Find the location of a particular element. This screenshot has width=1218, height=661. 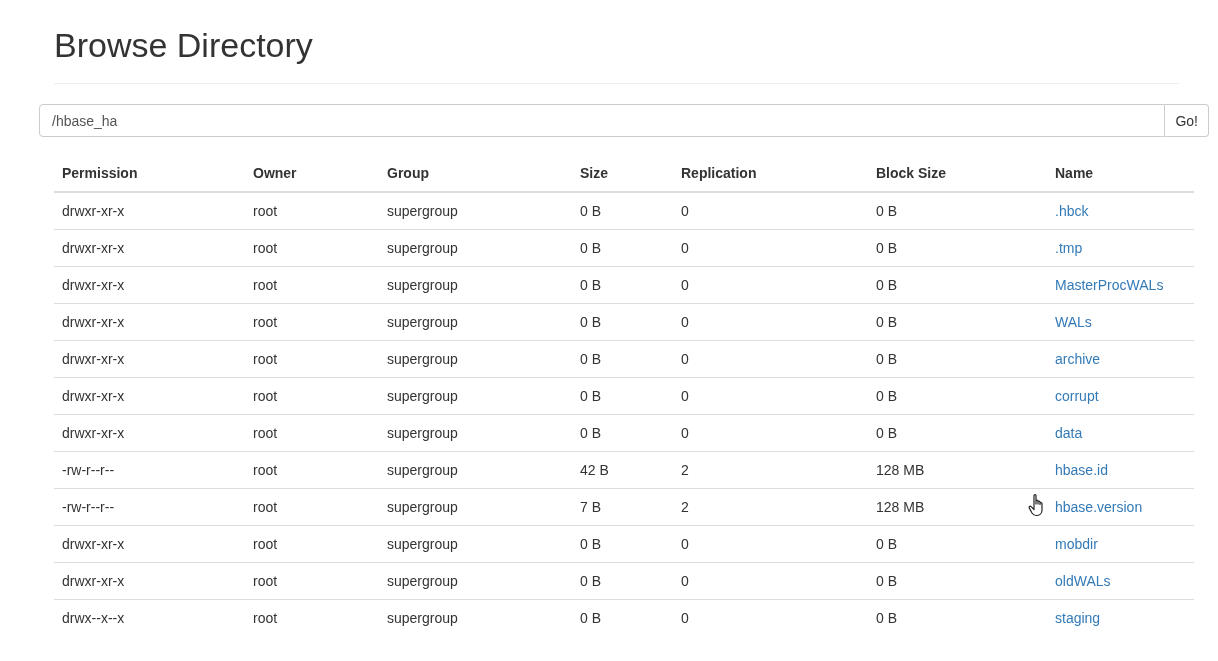

name-link: .tmp is located at coordinates (1069, 248).